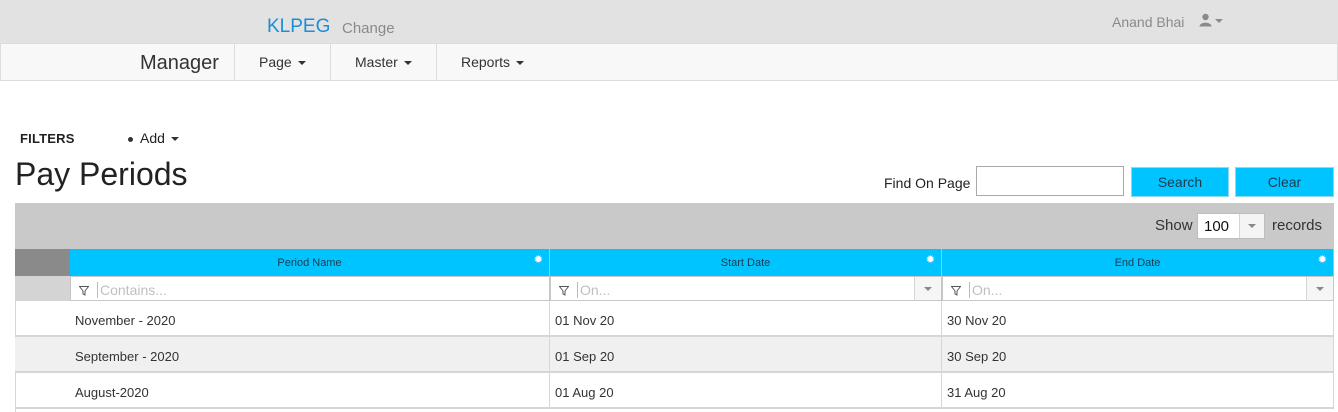 The height and width of the screenshot is (412, 1338). I want to click on table-cell: 01 Aug 20, so click(746, 391).